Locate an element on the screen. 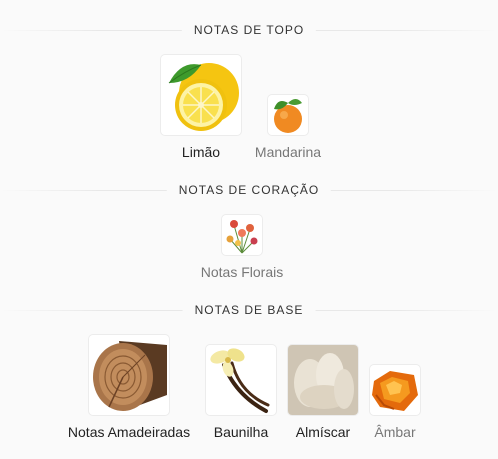  flowers-icon is located at coordinates (242, 237).